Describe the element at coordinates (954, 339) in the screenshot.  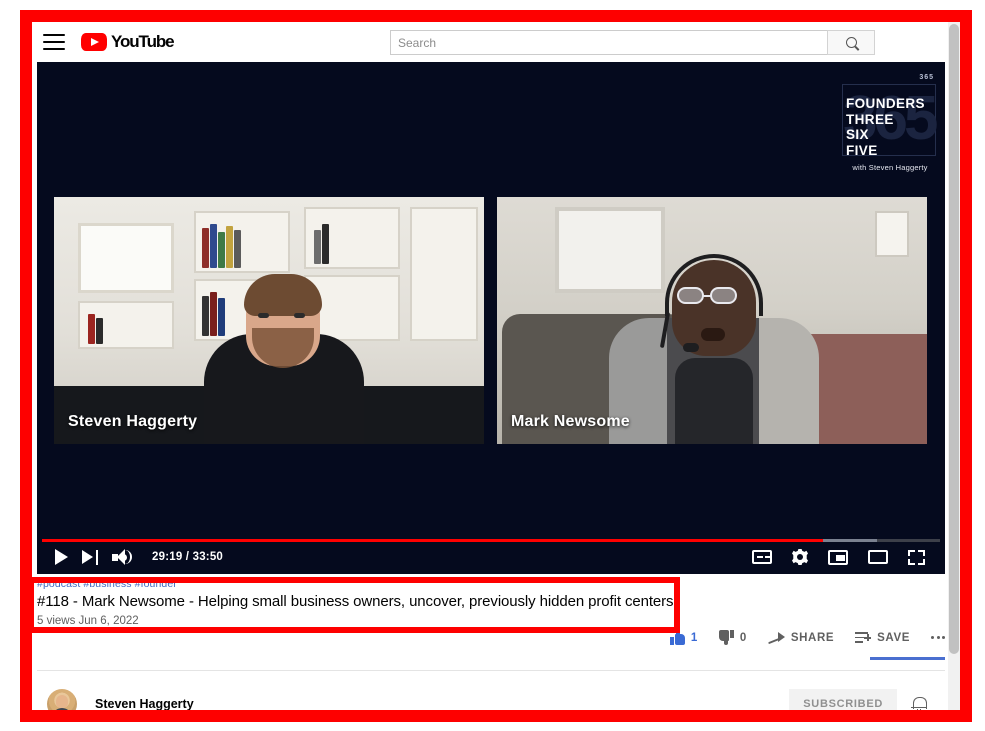
I see `scrollbar-thumb` at that location.